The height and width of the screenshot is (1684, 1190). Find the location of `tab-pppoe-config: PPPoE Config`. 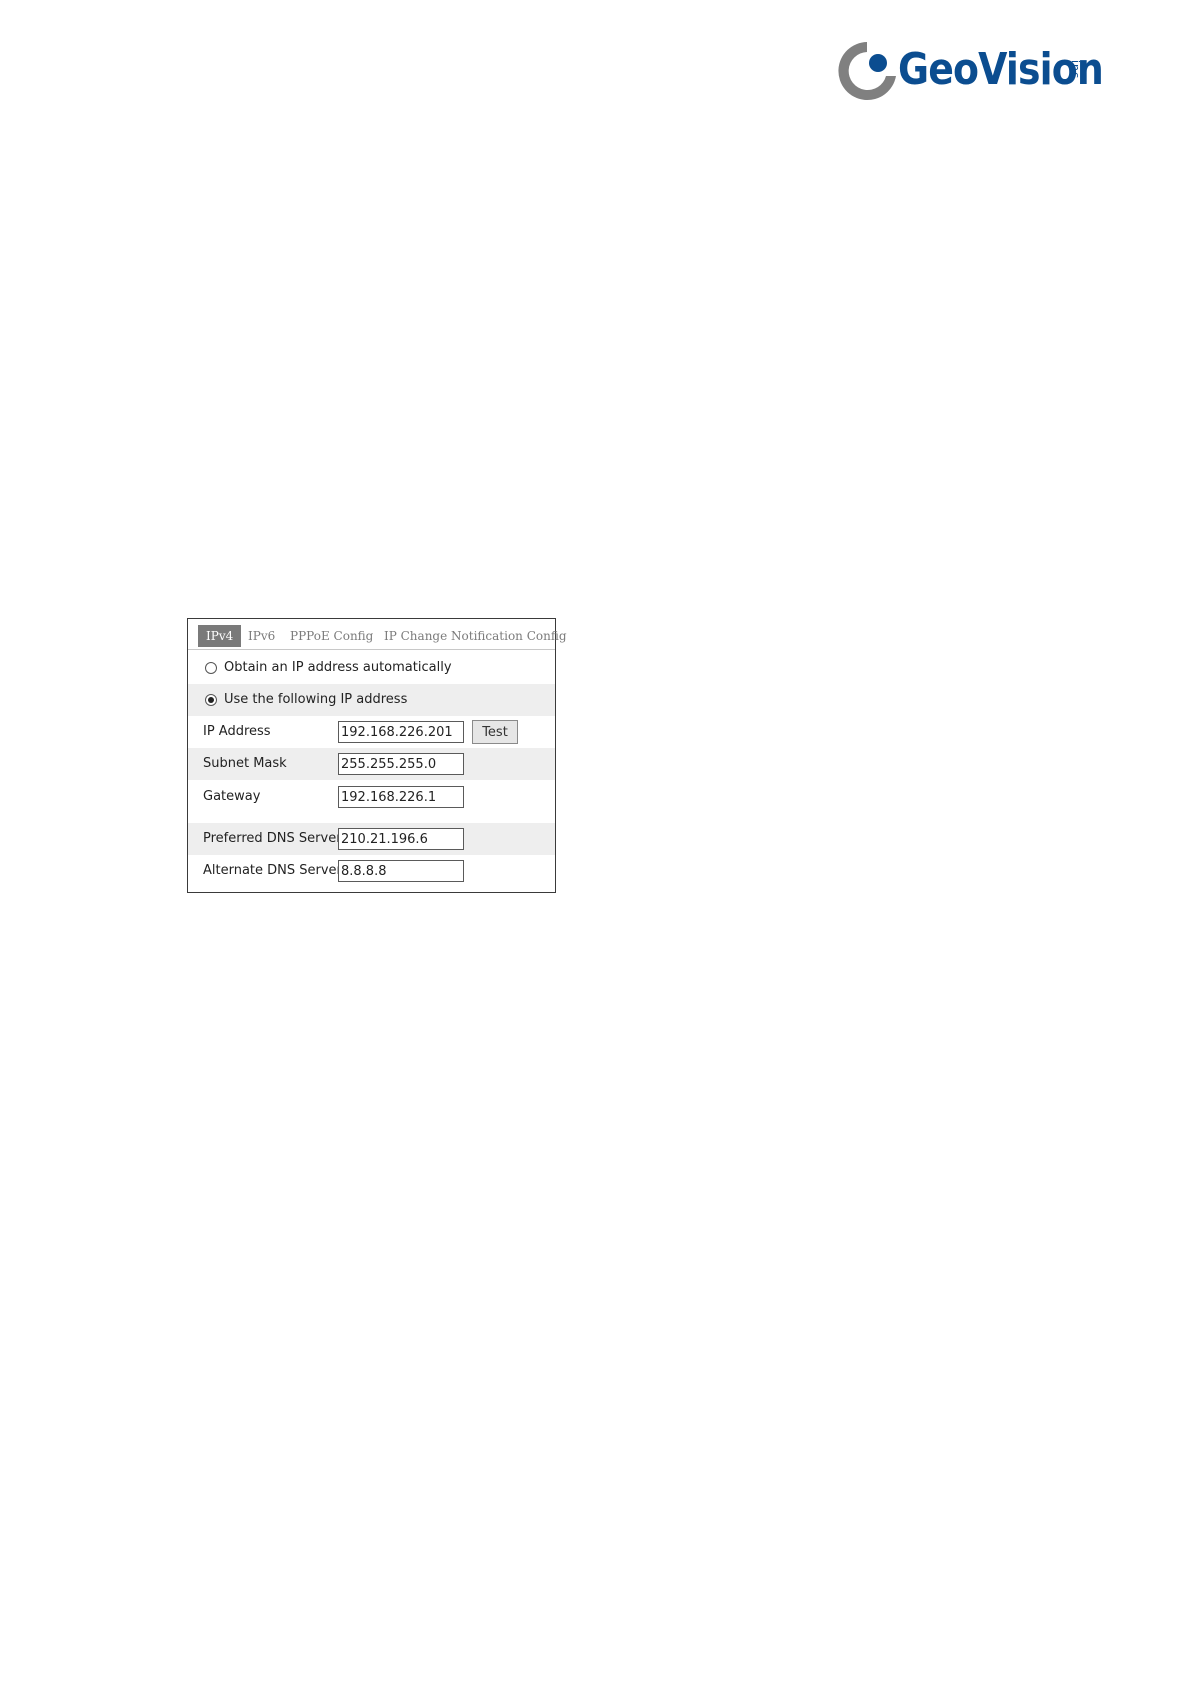

tab-pppoe-config: PPPoE Config is located at coordinates (331, 636).